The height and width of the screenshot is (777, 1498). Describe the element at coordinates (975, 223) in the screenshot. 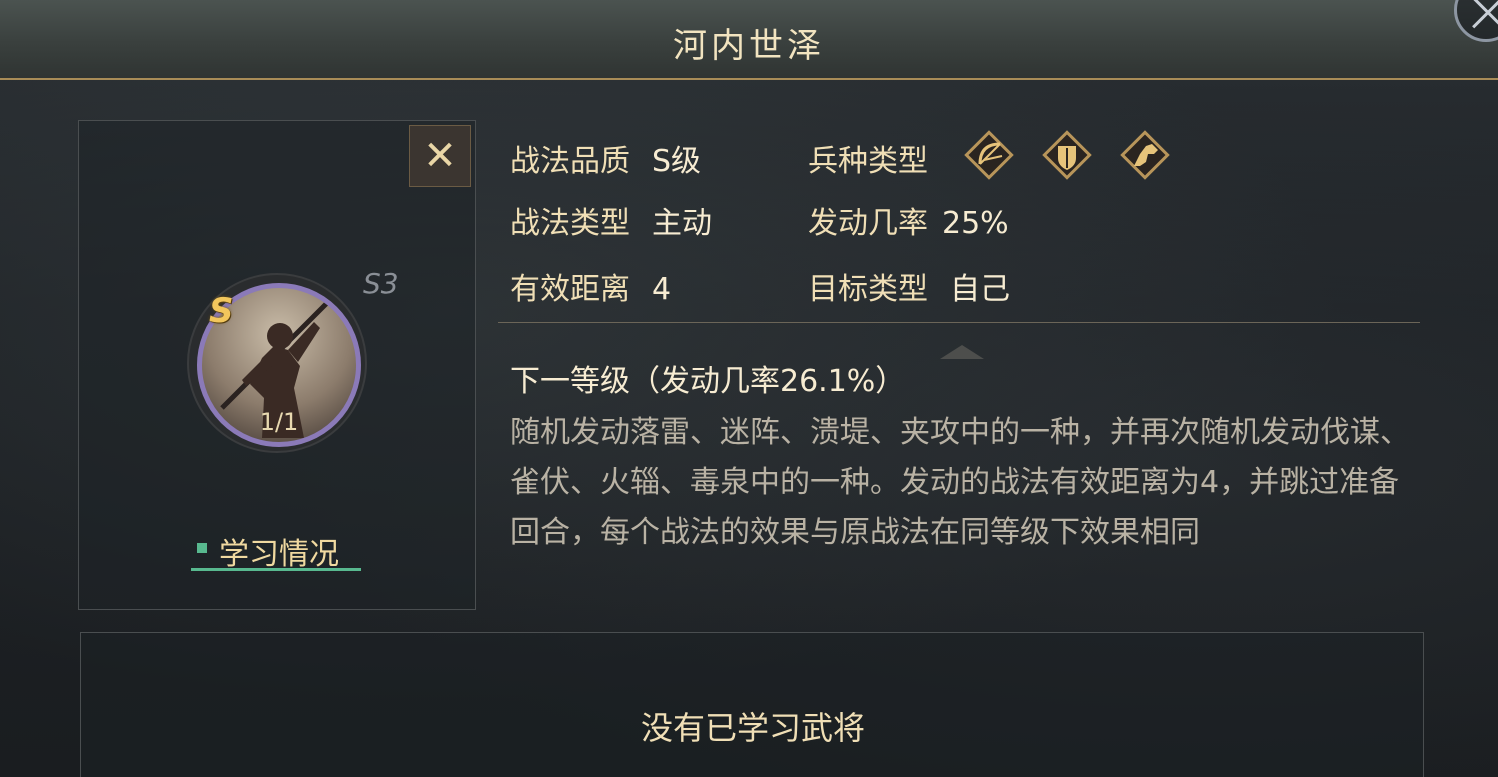

I see `attr-trigger-value: 25%` at that location.